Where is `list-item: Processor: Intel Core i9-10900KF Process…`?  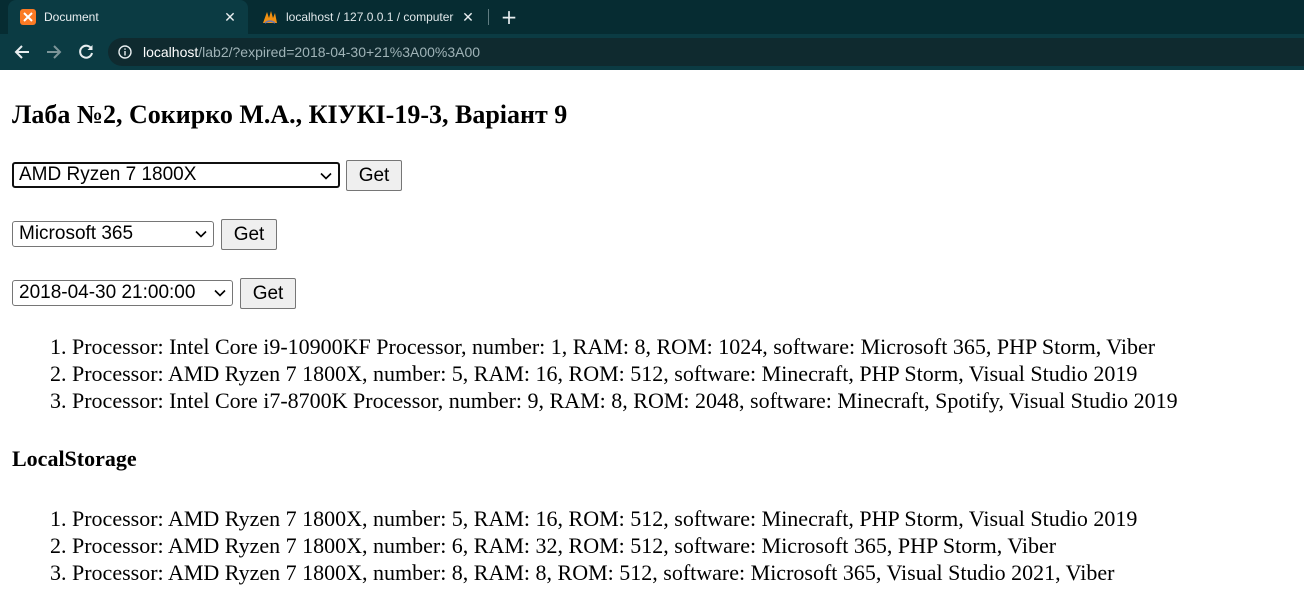
list-item: Processor: Intel Core i9-10900KF Process… is located at coordinates (625, 346).